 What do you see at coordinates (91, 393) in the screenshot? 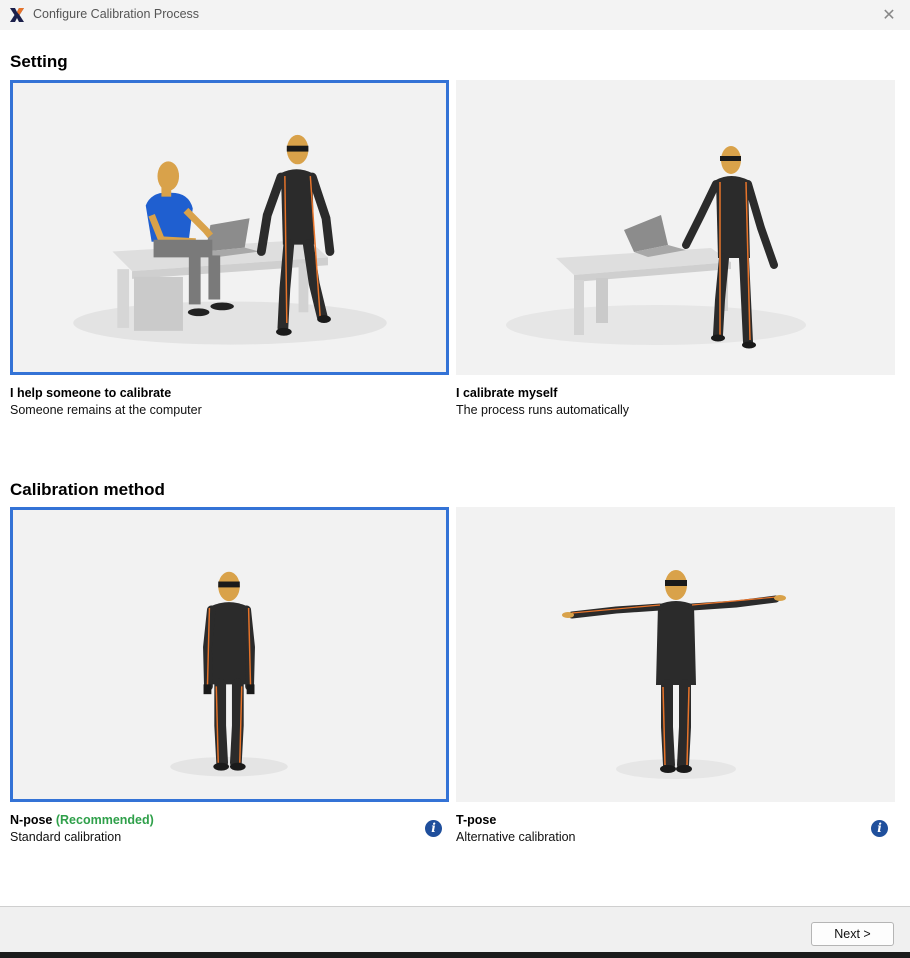
I see `option-title: I help someone to calibrate` at bounding box center [91, 393].